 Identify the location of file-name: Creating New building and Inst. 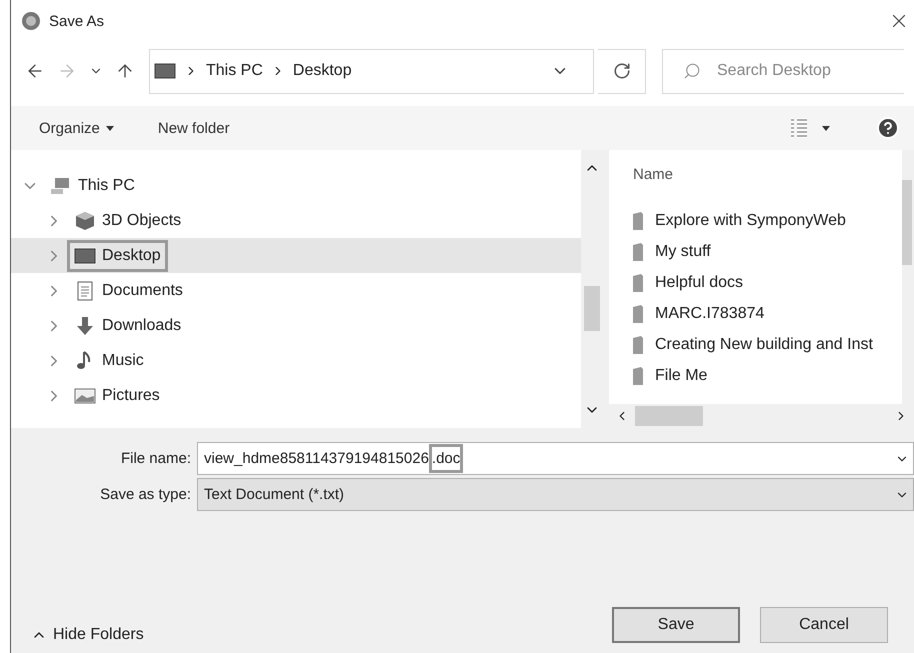
(764, 345).